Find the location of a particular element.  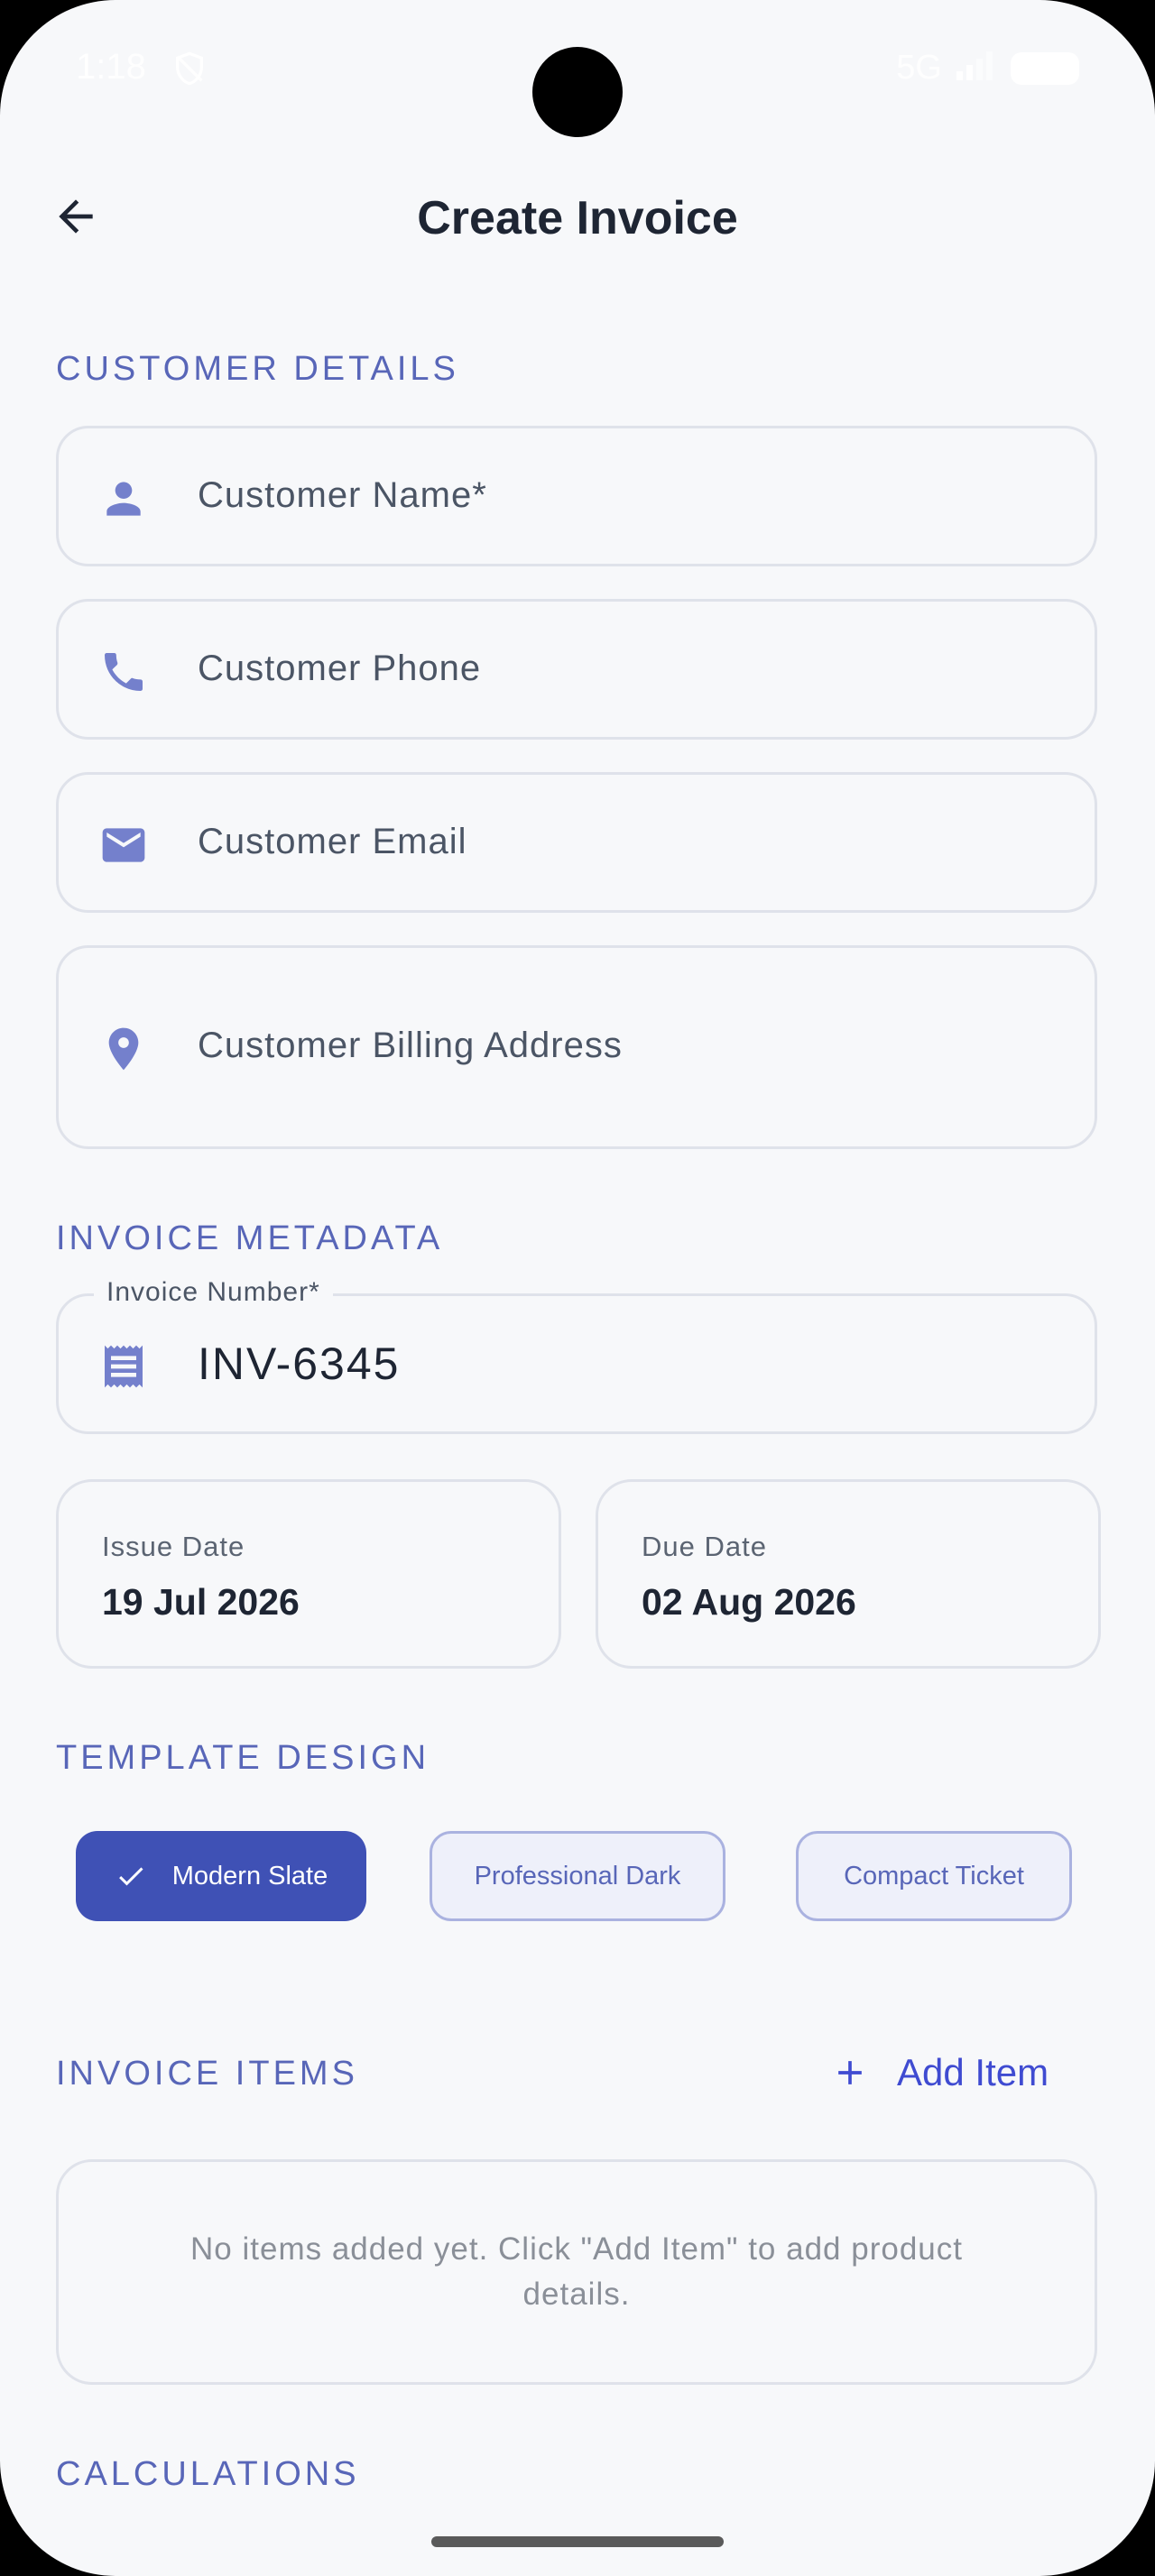

template-chip-label: Compact Ticket is located at coordinates (934, 1876).